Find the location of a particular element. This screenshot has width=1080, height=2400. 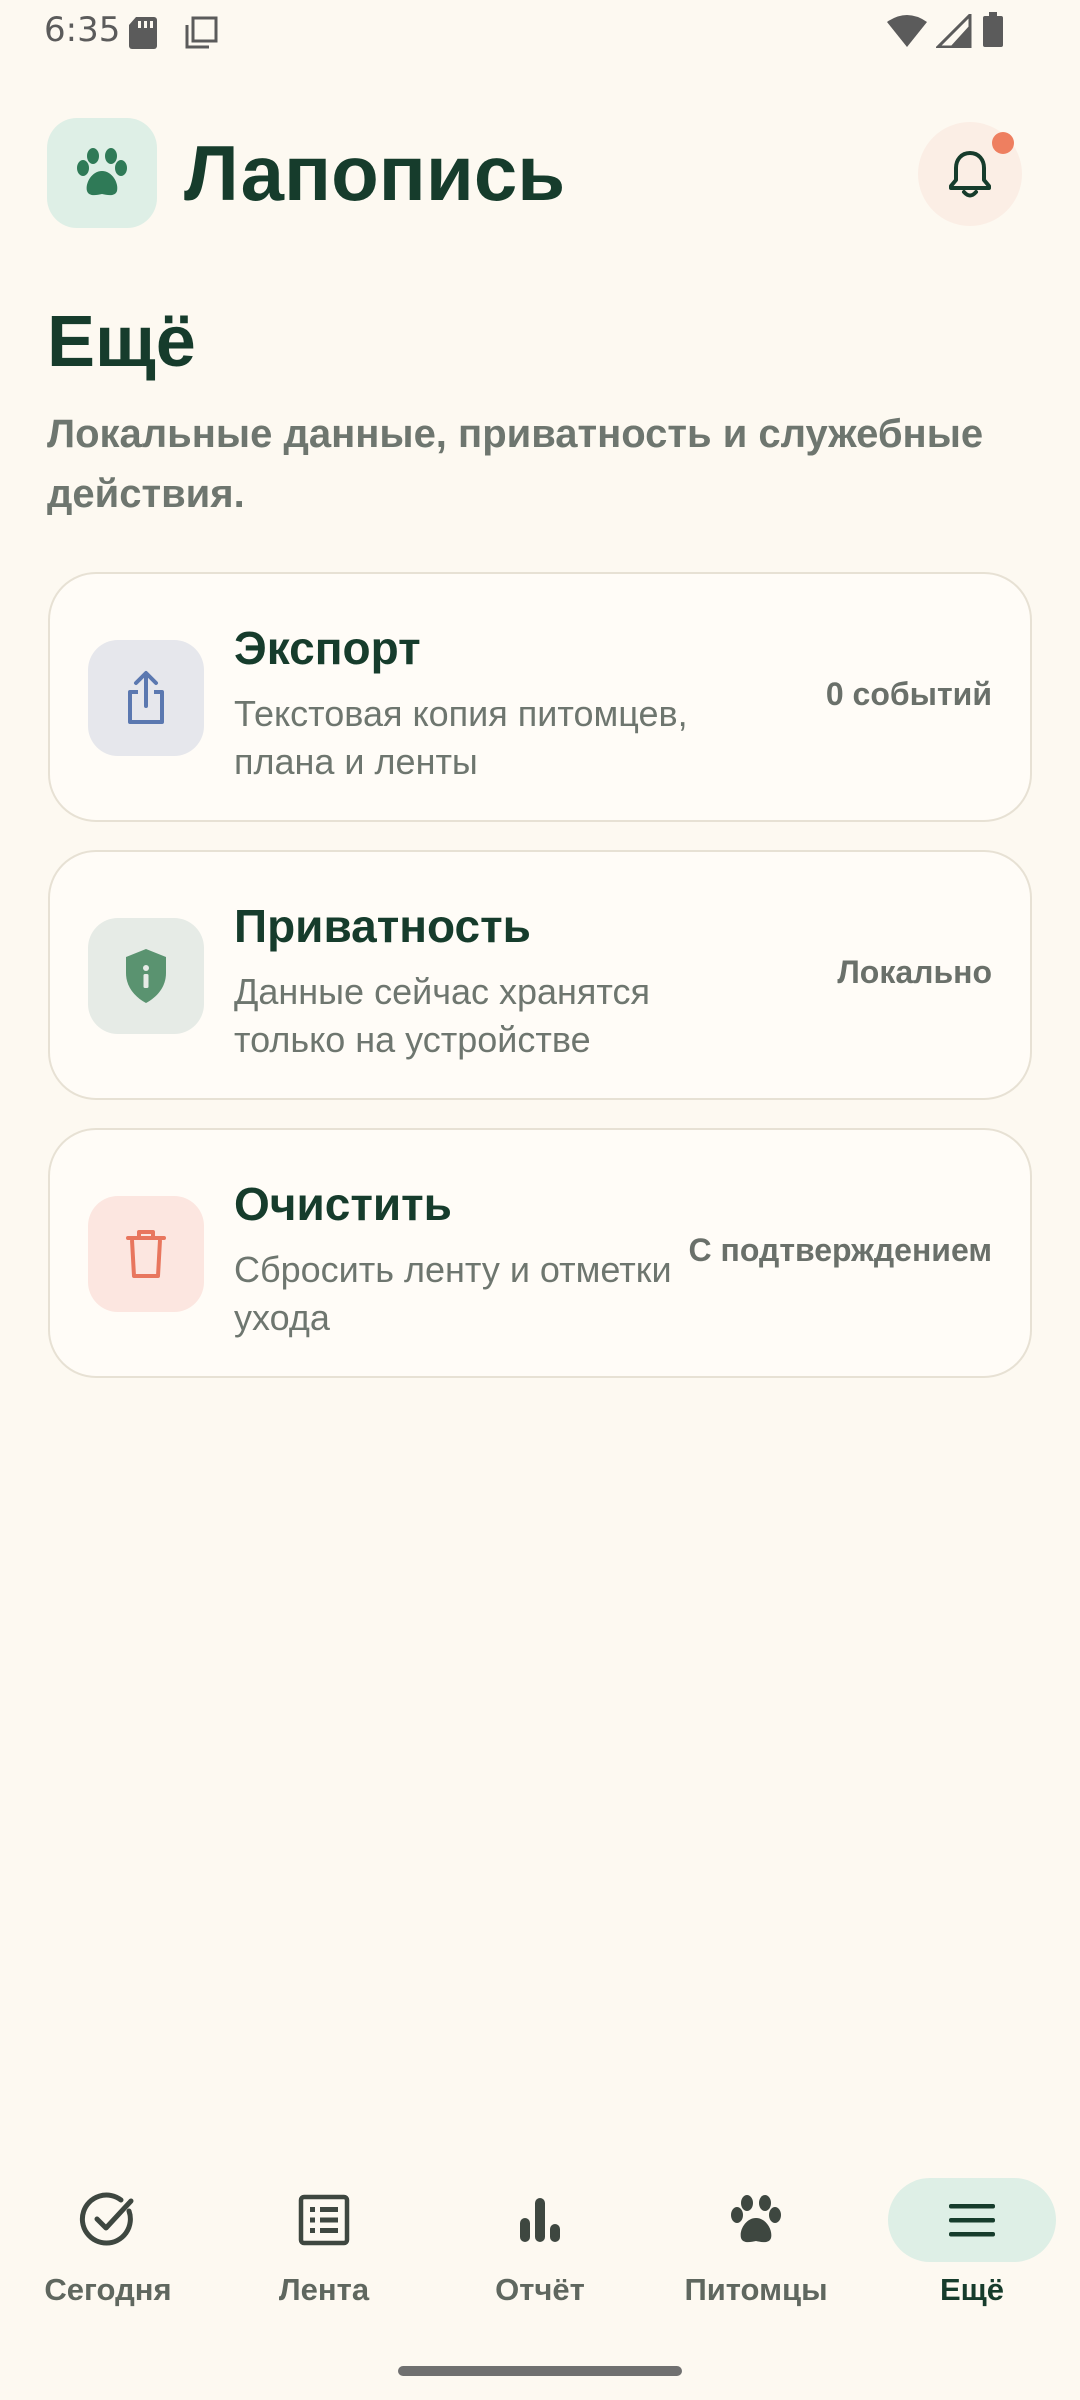

trash-icon is located at coordinates (146, 1254).